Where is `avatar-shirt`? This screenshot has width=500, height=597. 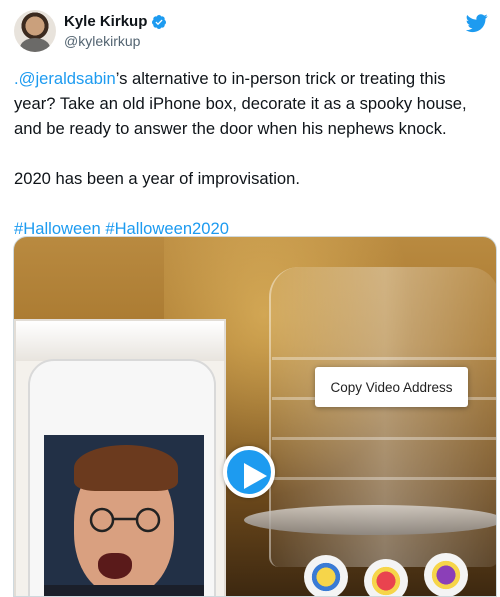 avatar-shirt is located at coordinates (35, 45).